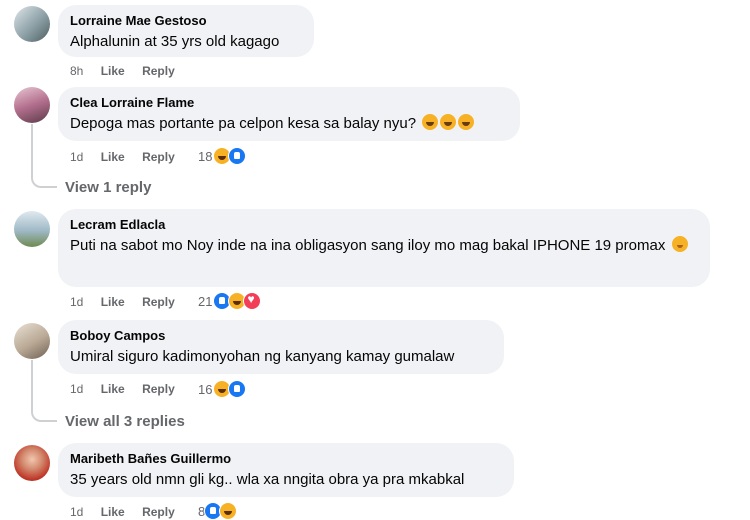 The image size is (750, 520). Describe the element at coordinates (205, 156) in the screenshot. I see `reaction-count: 18` at that location.